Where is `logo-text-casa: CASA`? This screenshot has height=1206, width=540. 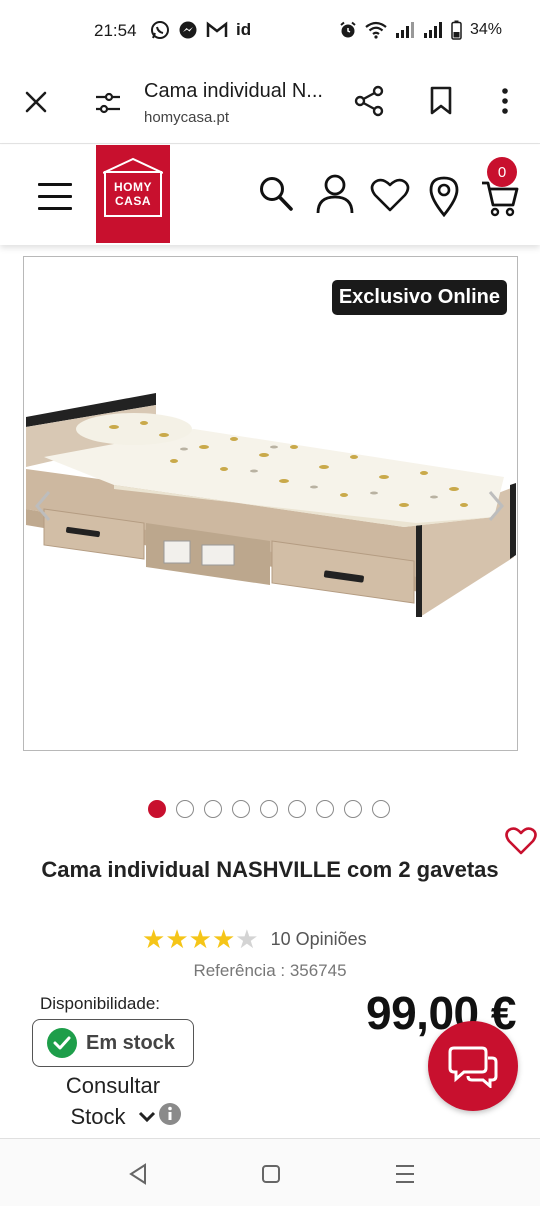 logo-text-casa: CASA is located at coordinates (132, 201).